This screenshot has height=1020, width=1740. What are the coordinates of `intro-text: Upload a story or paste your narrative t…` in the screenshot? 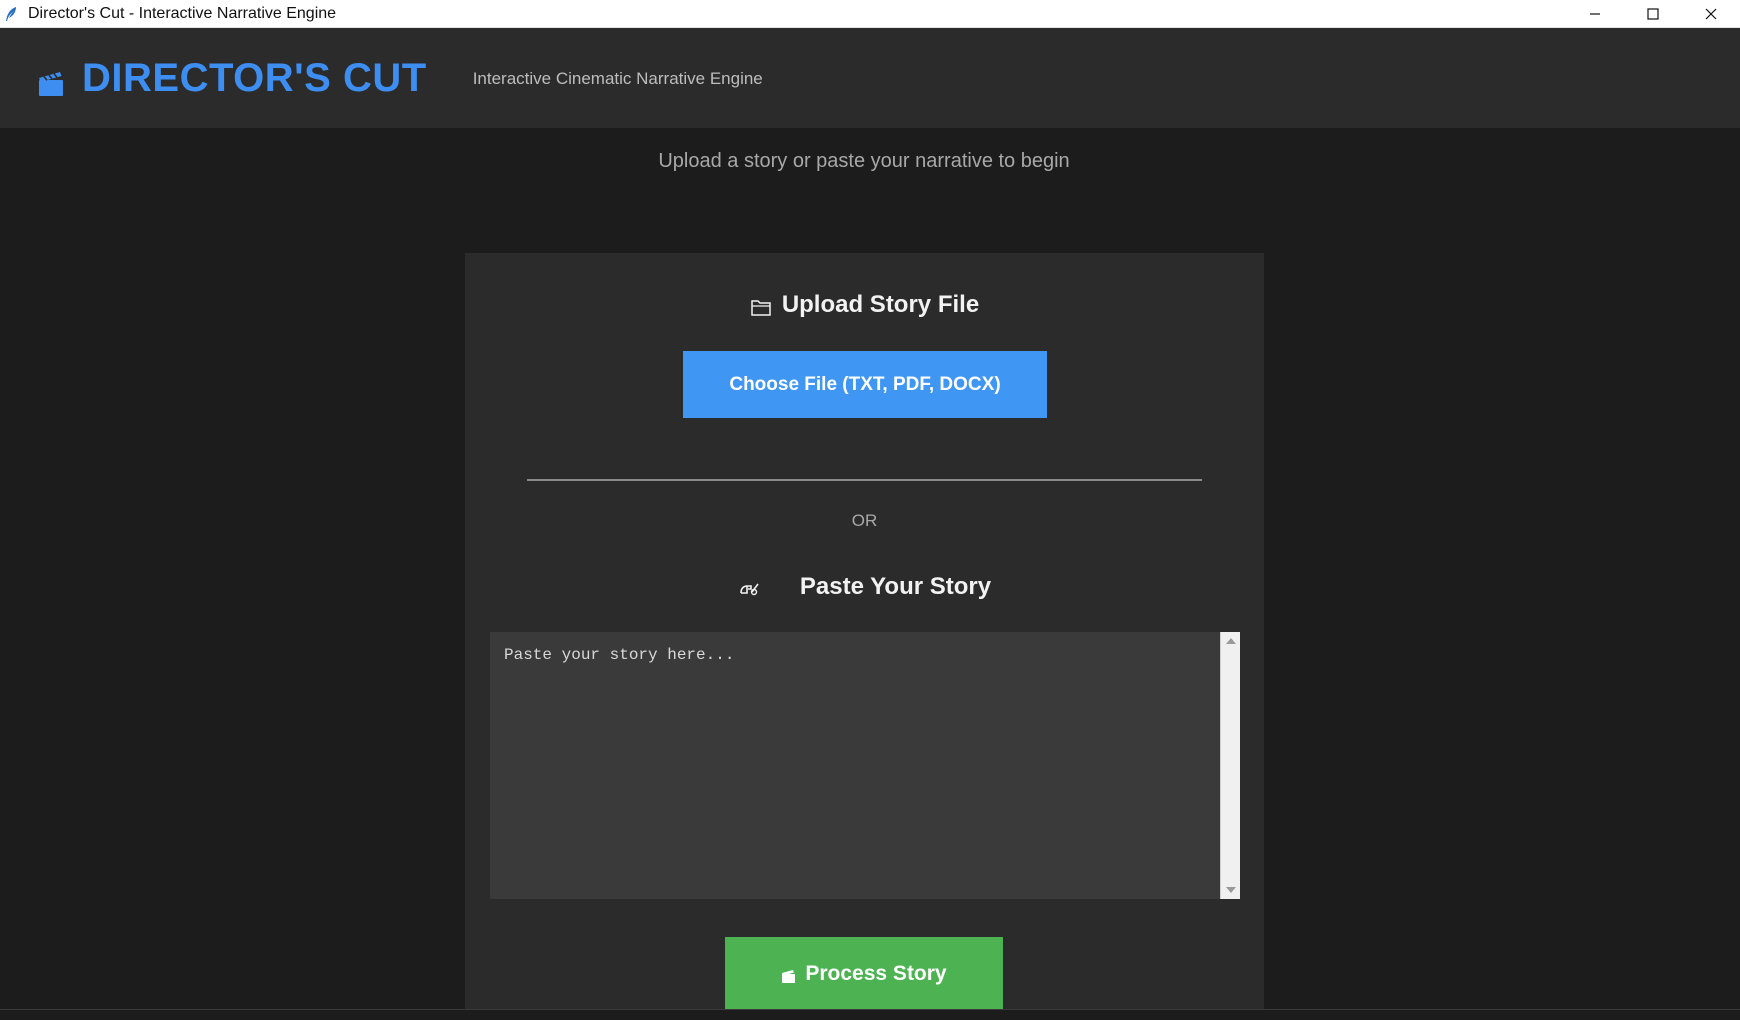 It's located at (864, 161).